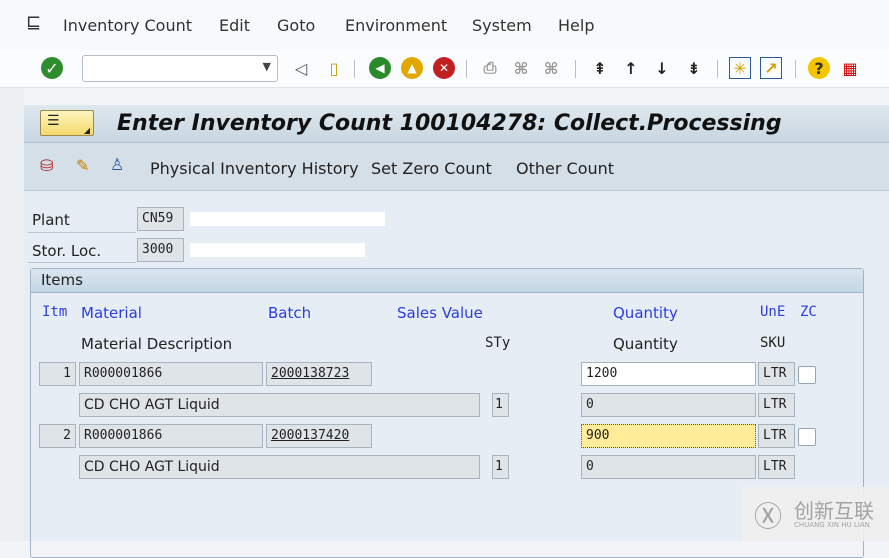 This screenshot has height=558, width=889. What do you see at coordinates (832, 525) in the screenshot?
I see `watermark-subtext: CHUANG XIN HU LIAN` at bounding box center [832, 525].